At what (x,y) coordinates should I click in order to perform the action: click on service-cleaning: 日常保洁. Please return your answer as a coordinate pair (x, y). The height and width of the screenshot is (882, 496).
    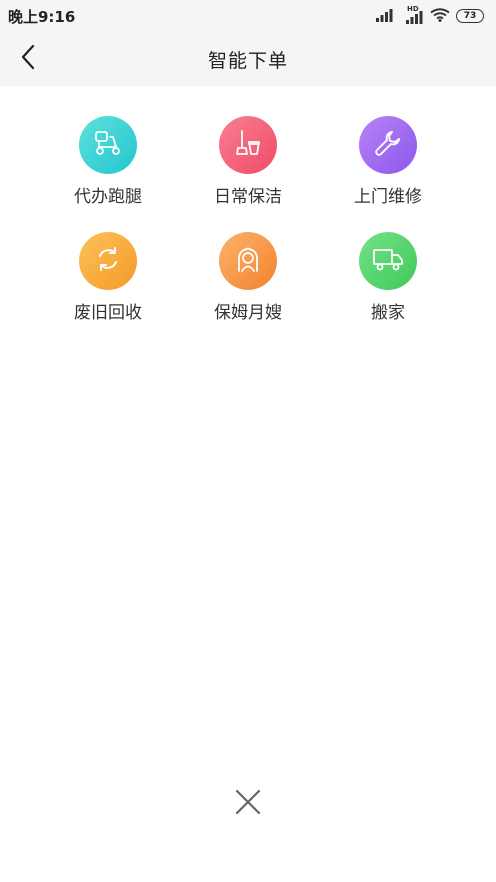
    Looking at the image, I should click on (248, 164).